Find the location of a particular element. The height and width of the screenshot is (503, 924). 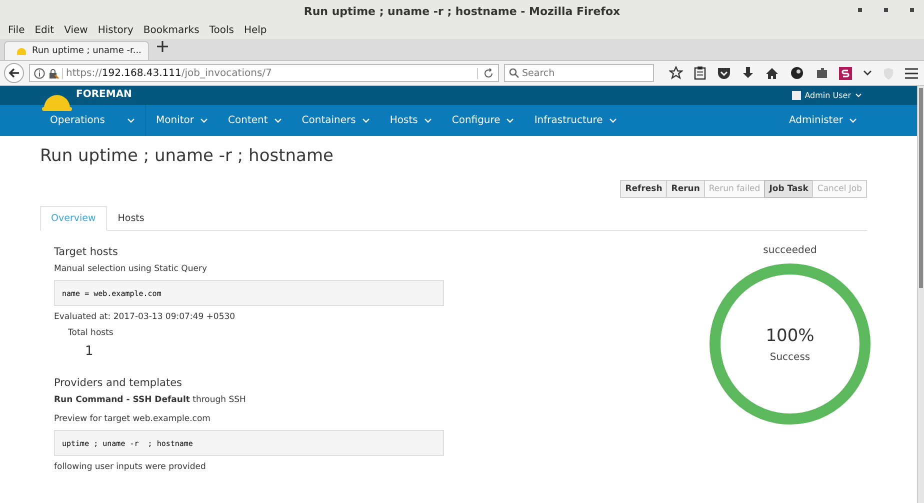

back-button is located at coordinates (14, 73).